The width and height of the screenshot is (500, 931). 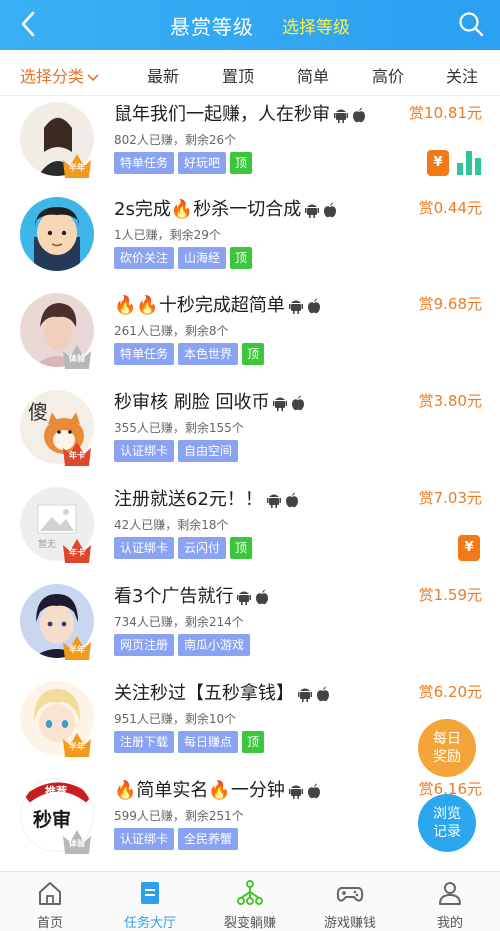 I want to click on bottom-nav: 首页 任务大厅 裂变躺赚 游戏赚钱 我的, so click(x=250, y=901).